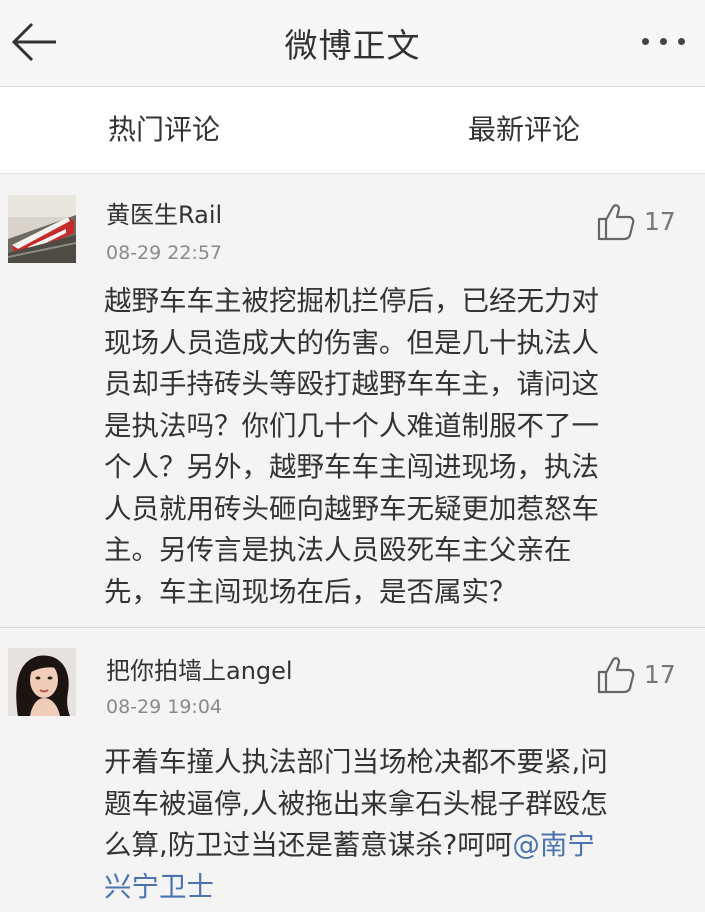 Image resolution: width=705 pixels, height=912 pixels. Describe the element at coordinates (164, 707) in the screenshot. I see `comment-timestamp: 08-29 19:04` at that location.